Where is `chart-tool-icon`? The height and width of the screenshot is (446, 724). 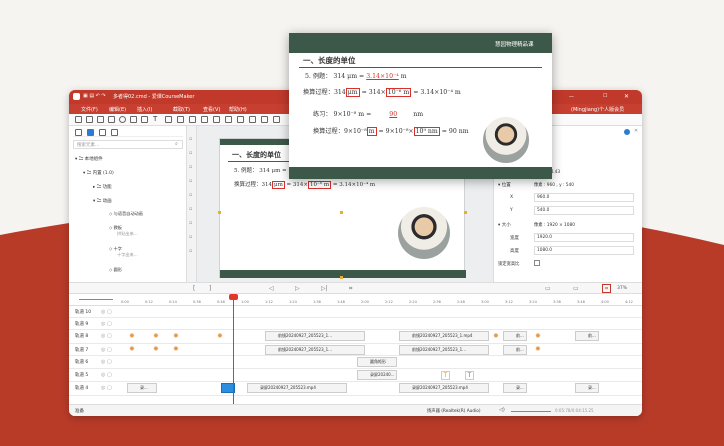 chart-tool-icon is located at coordinates (180, 119).